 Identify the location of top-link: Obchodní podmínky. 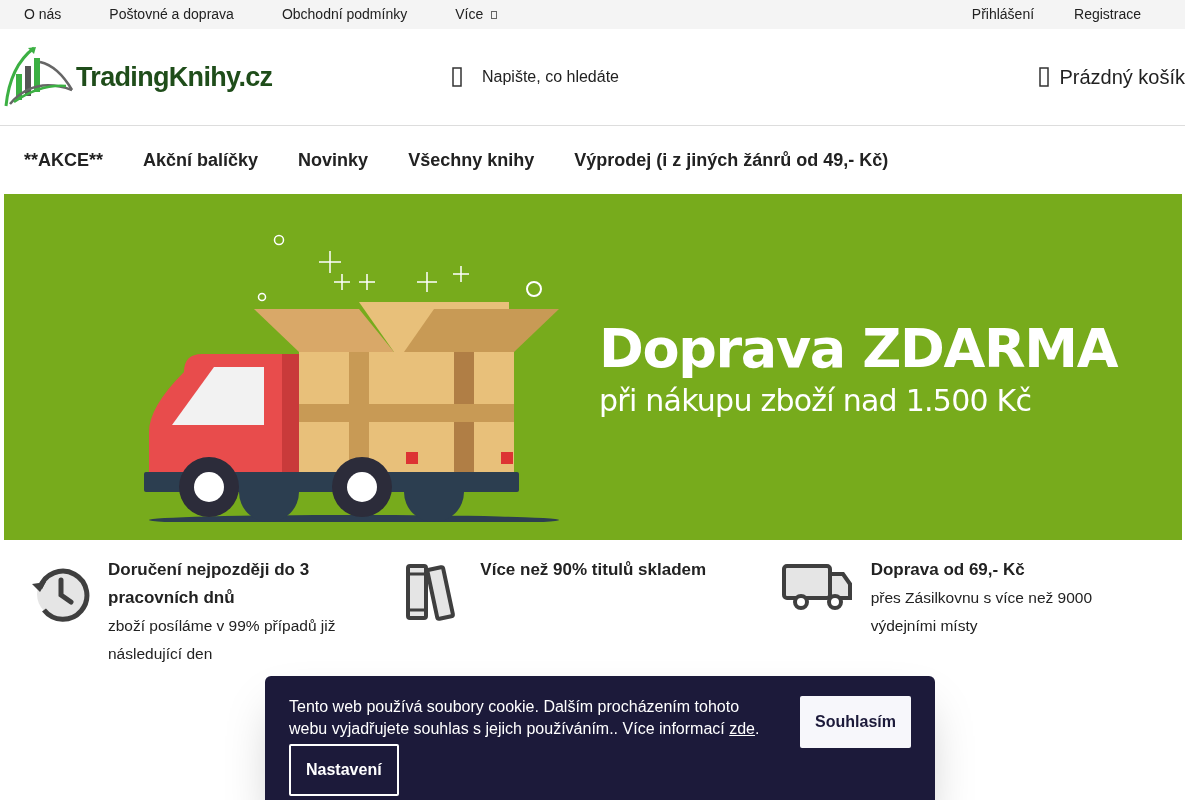
(344, 14).